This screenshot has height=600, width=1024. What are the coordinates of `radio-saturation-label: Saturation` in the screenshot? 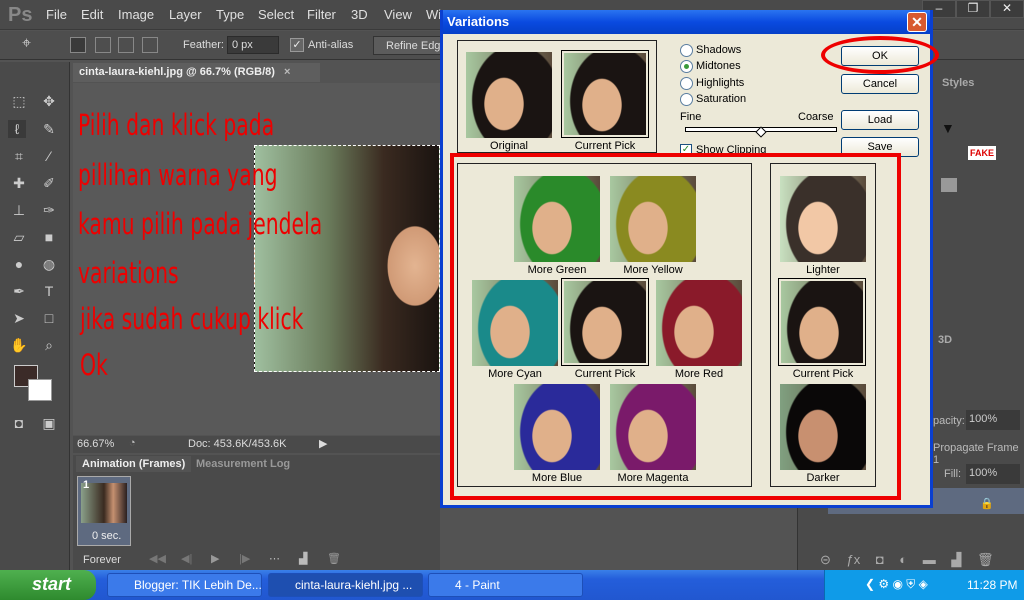 It's located at (721, 99).